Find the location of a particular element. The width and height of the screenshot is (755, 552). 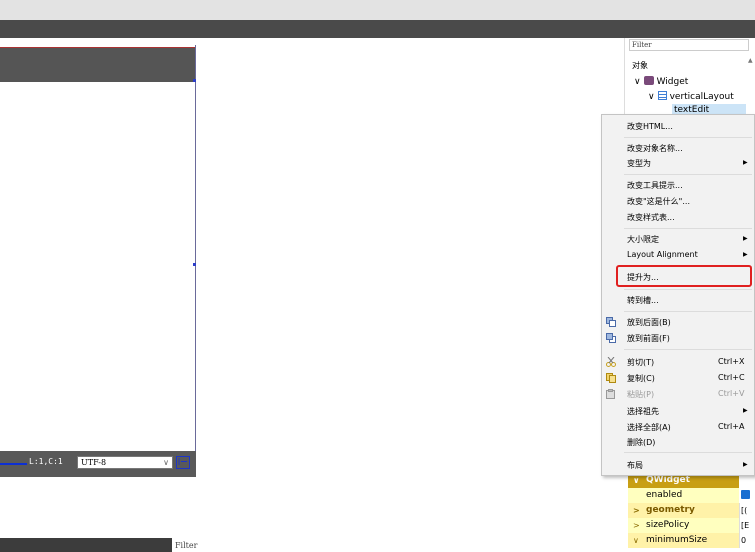

tree-item-vertical-layout: ∨ verticalLayout is located at coordinates (691, 96).